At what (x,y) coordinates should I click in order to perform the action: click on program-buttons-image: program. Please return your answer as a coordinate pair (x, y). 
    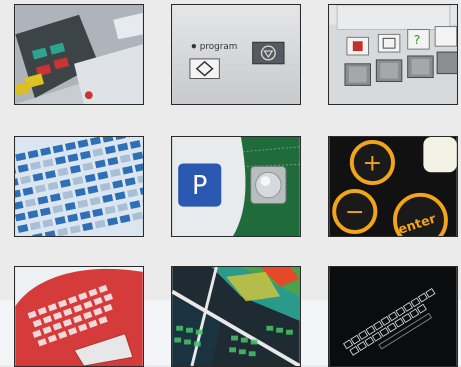
    Looking at the image, I should click on (236, 54).